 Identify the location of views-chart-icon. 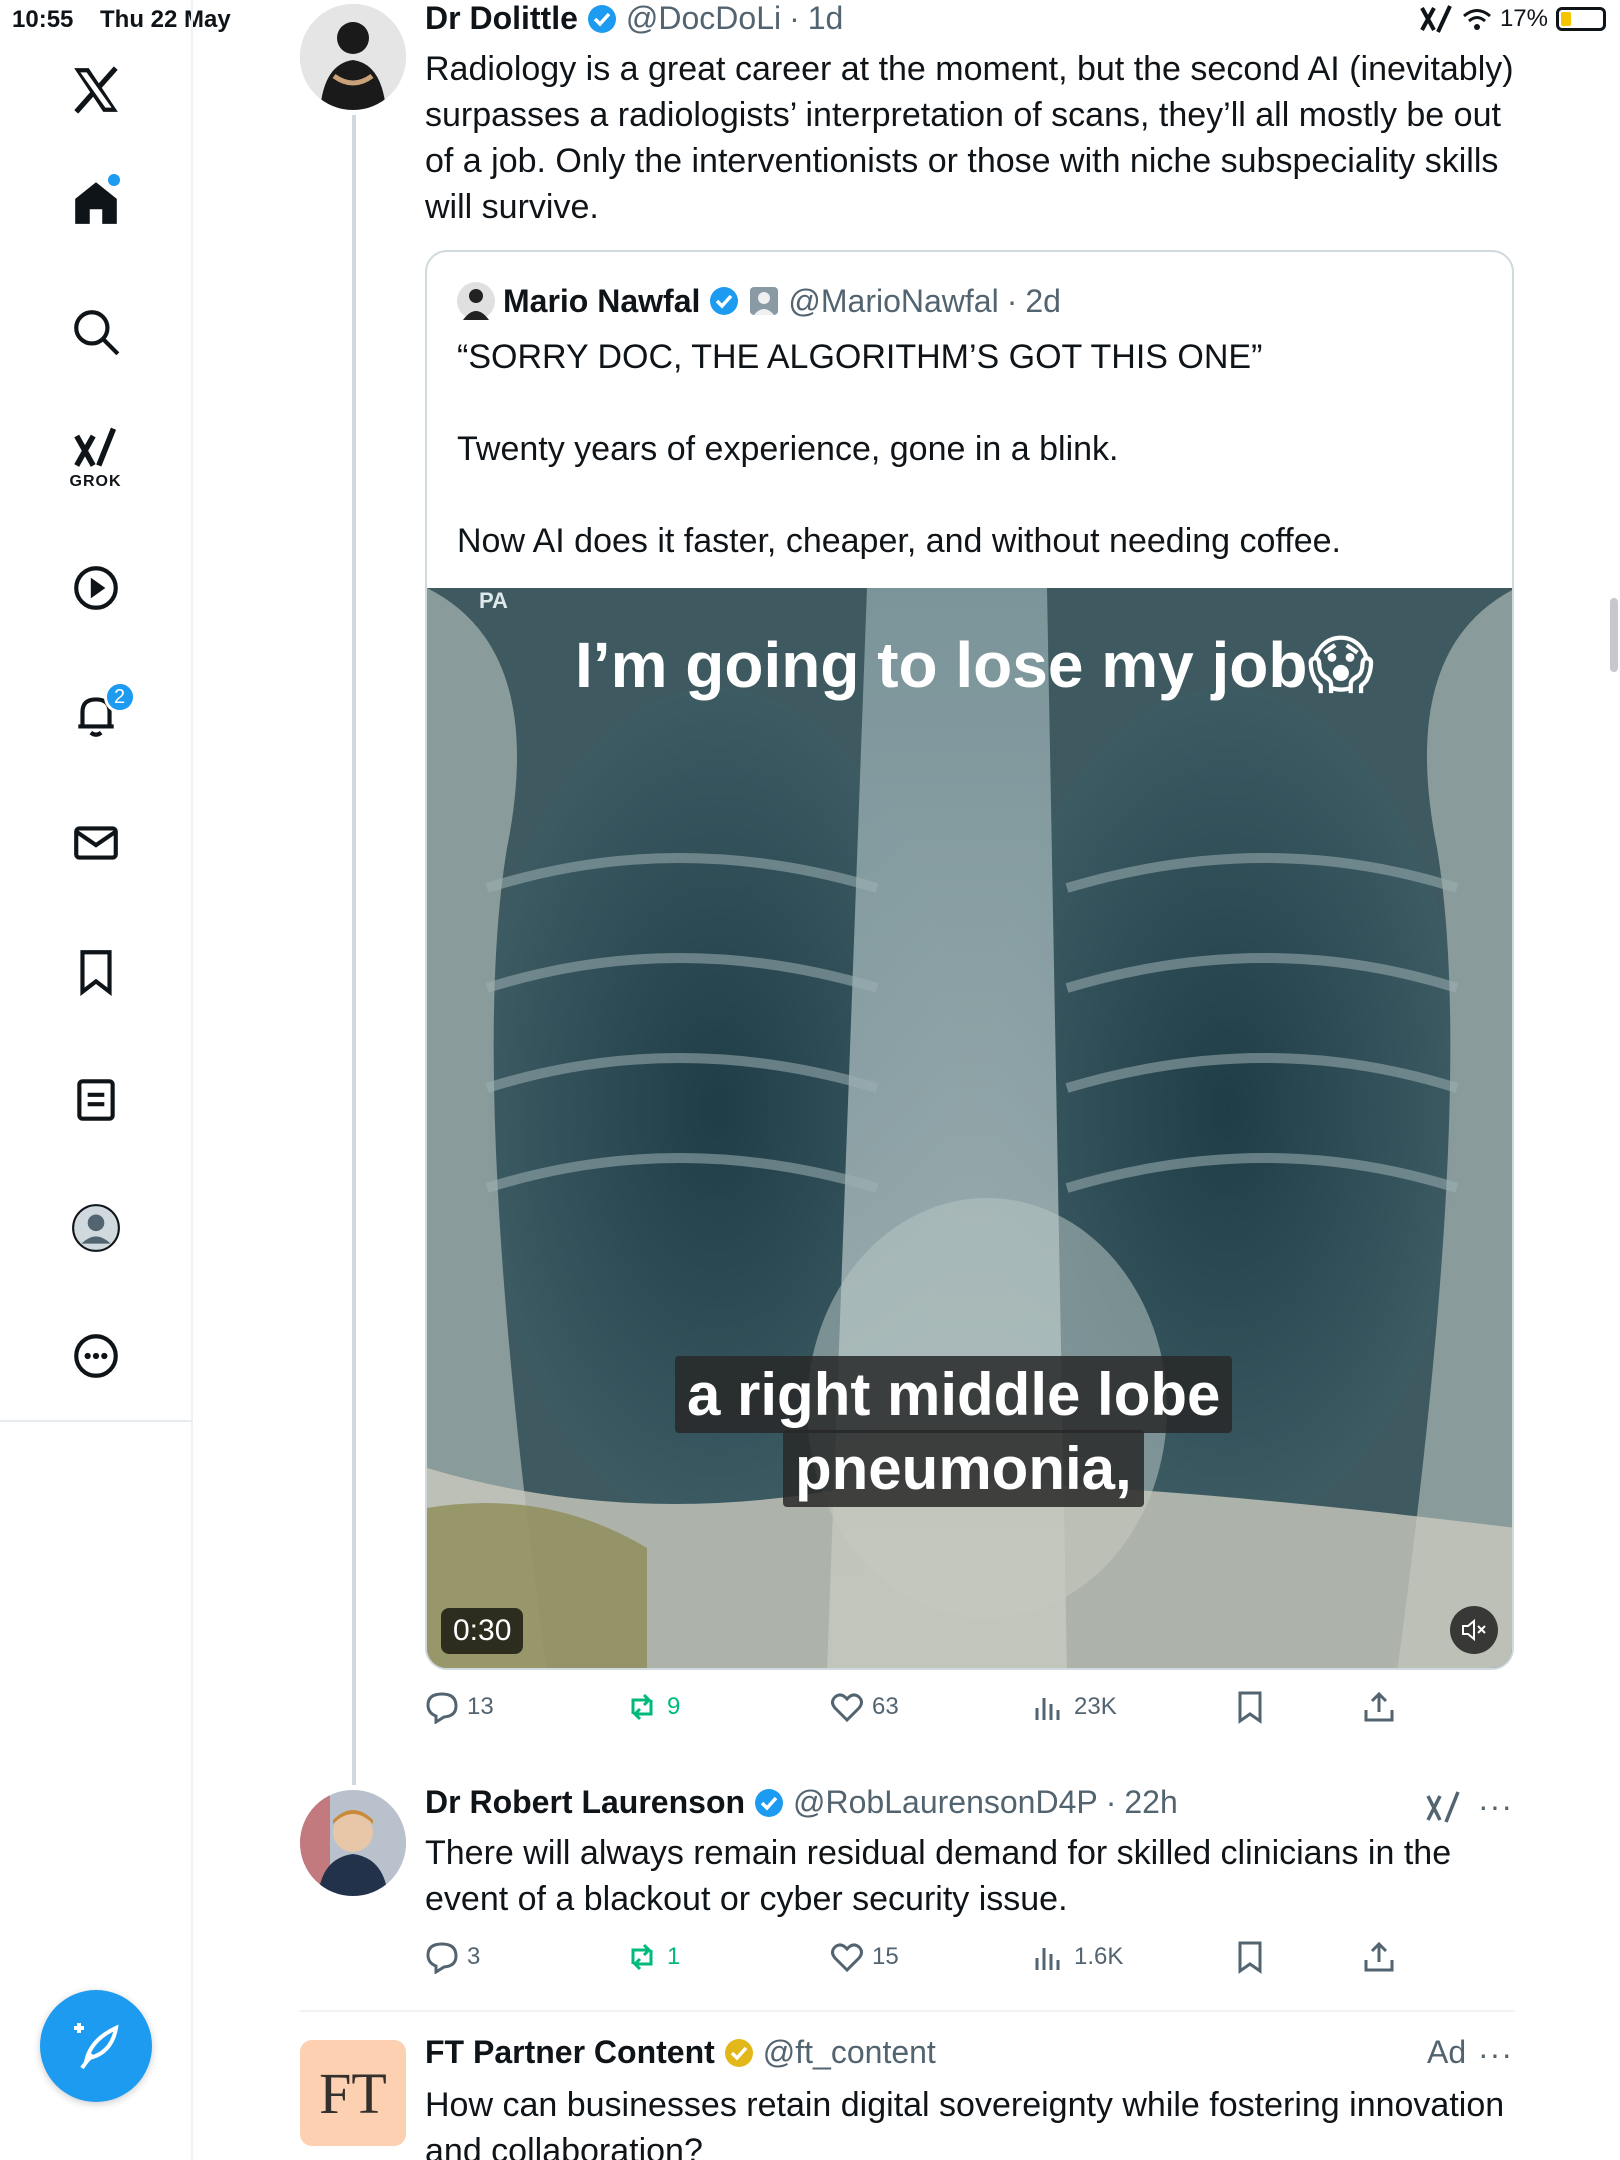
(1047, 1959).